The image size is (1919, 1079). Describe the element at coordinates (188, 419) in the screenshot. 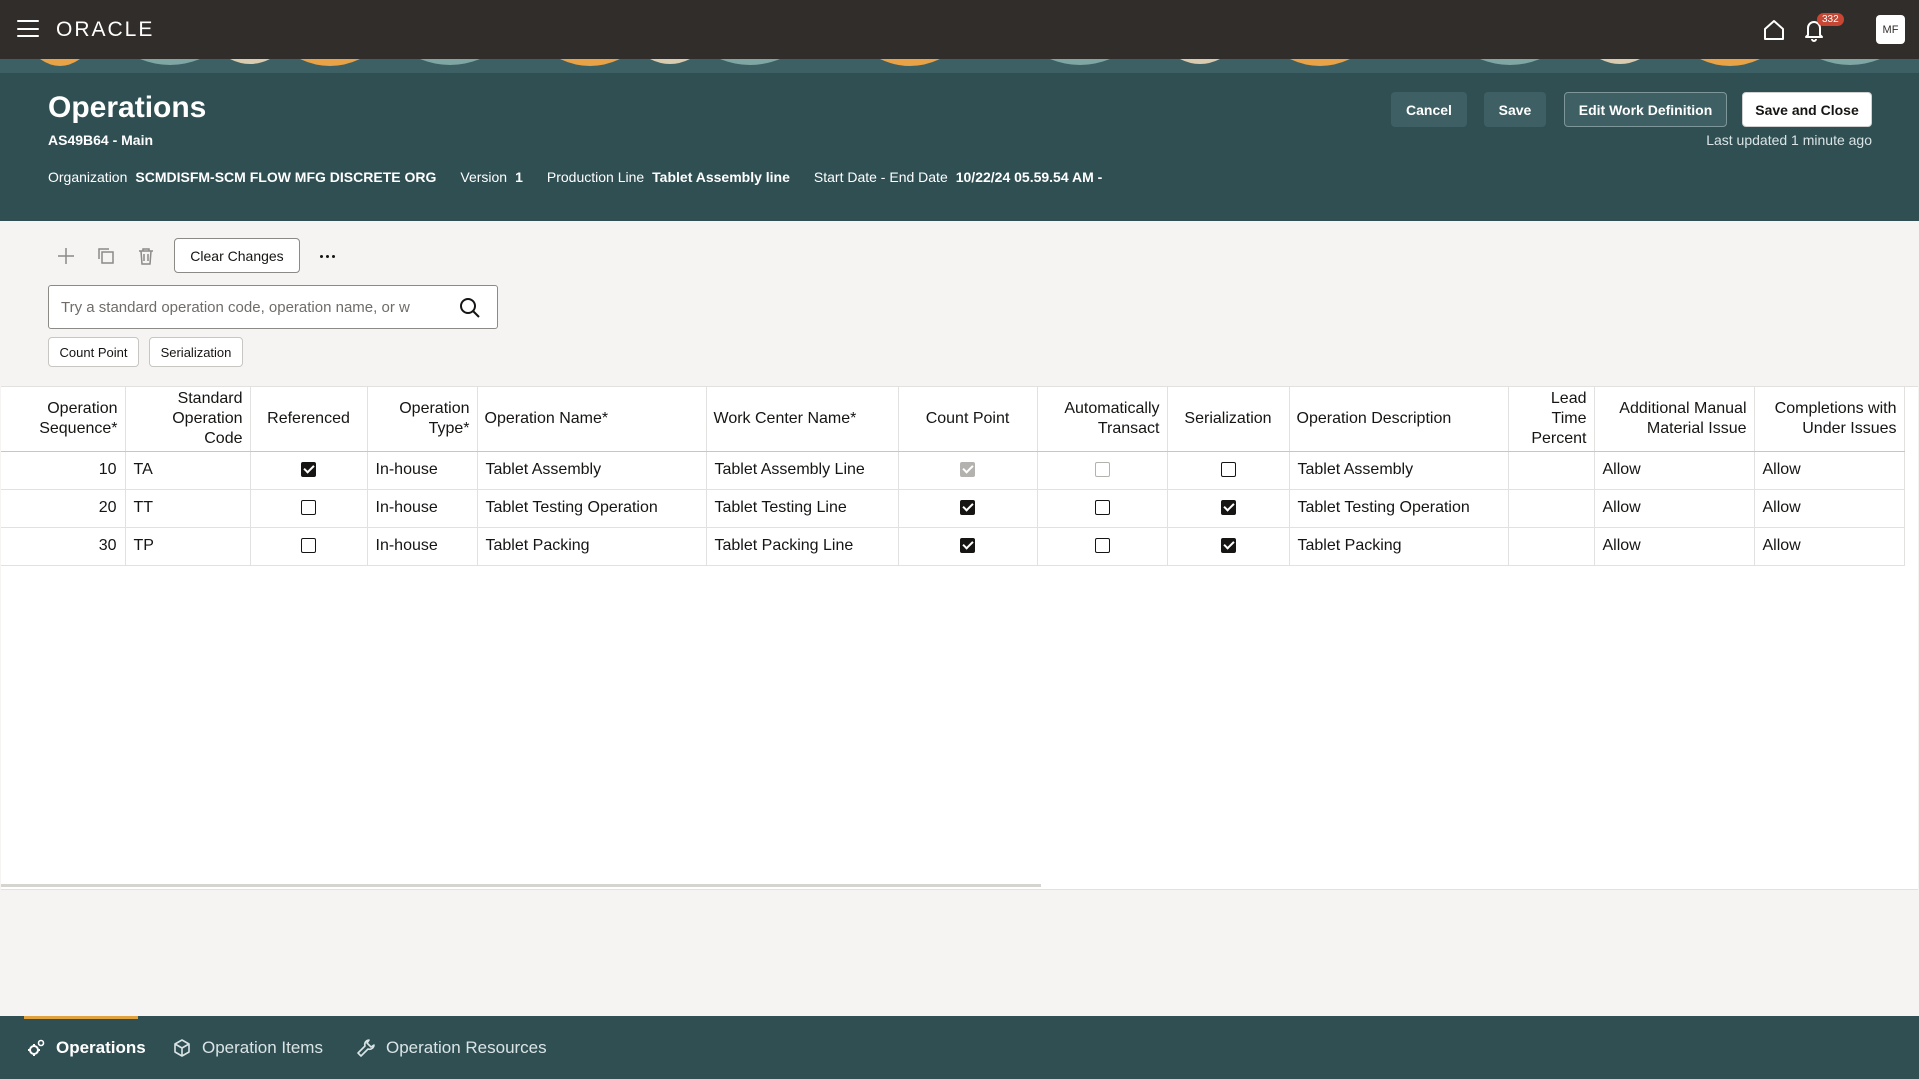

I see `col-standard-operation-code: Standard Operation Code` at that location.